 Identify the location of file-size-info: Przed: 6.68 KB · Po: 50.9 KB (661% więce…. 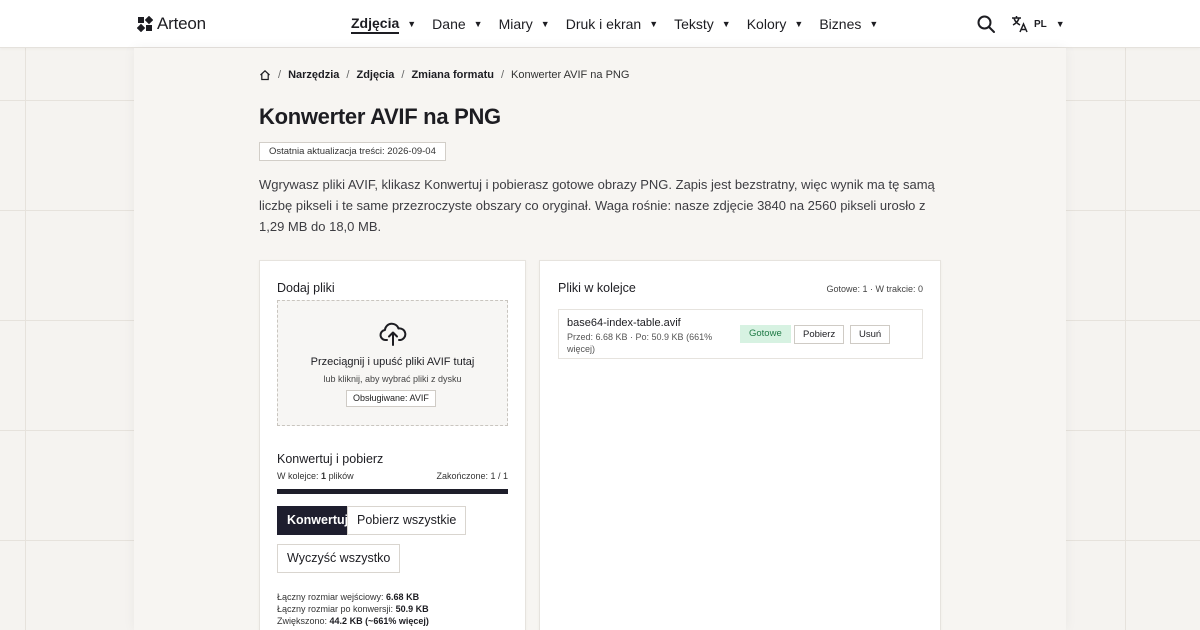
(640, 343).